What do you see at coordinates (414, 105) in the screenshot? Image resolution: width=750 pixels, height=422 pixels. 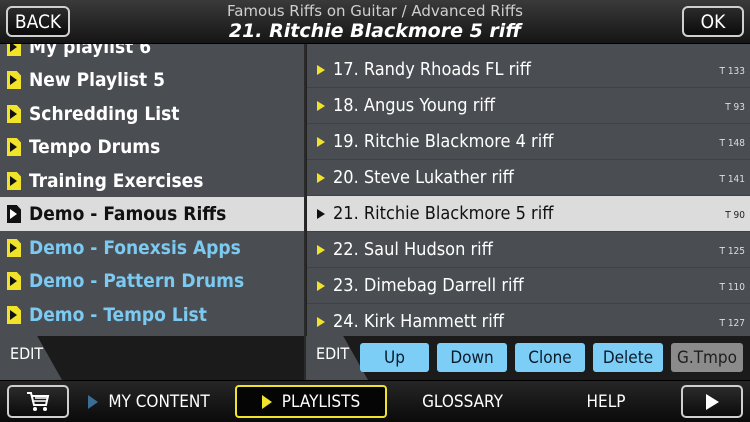 I see `riff-title: 18. Angus Young riff` at bounding box center [414, 105].